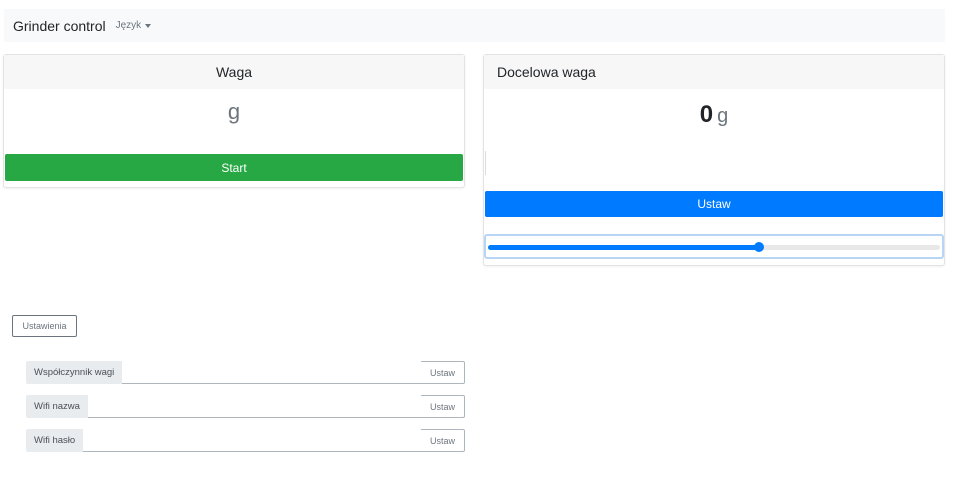 The width and height of the screenshot is (960, 484). Describe the element at coordinates (74, 372) in the screenshot. I see `setting-label: Współczynnik wagi` at that location.